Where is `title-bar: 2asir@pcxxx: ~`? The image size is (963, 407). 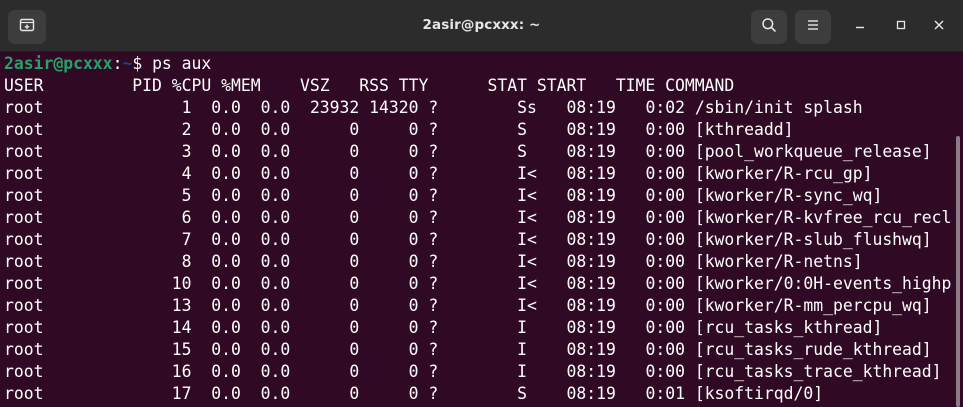 title-bar: 2asir@pcxxx: ~ is located at coordinates (481, 26).